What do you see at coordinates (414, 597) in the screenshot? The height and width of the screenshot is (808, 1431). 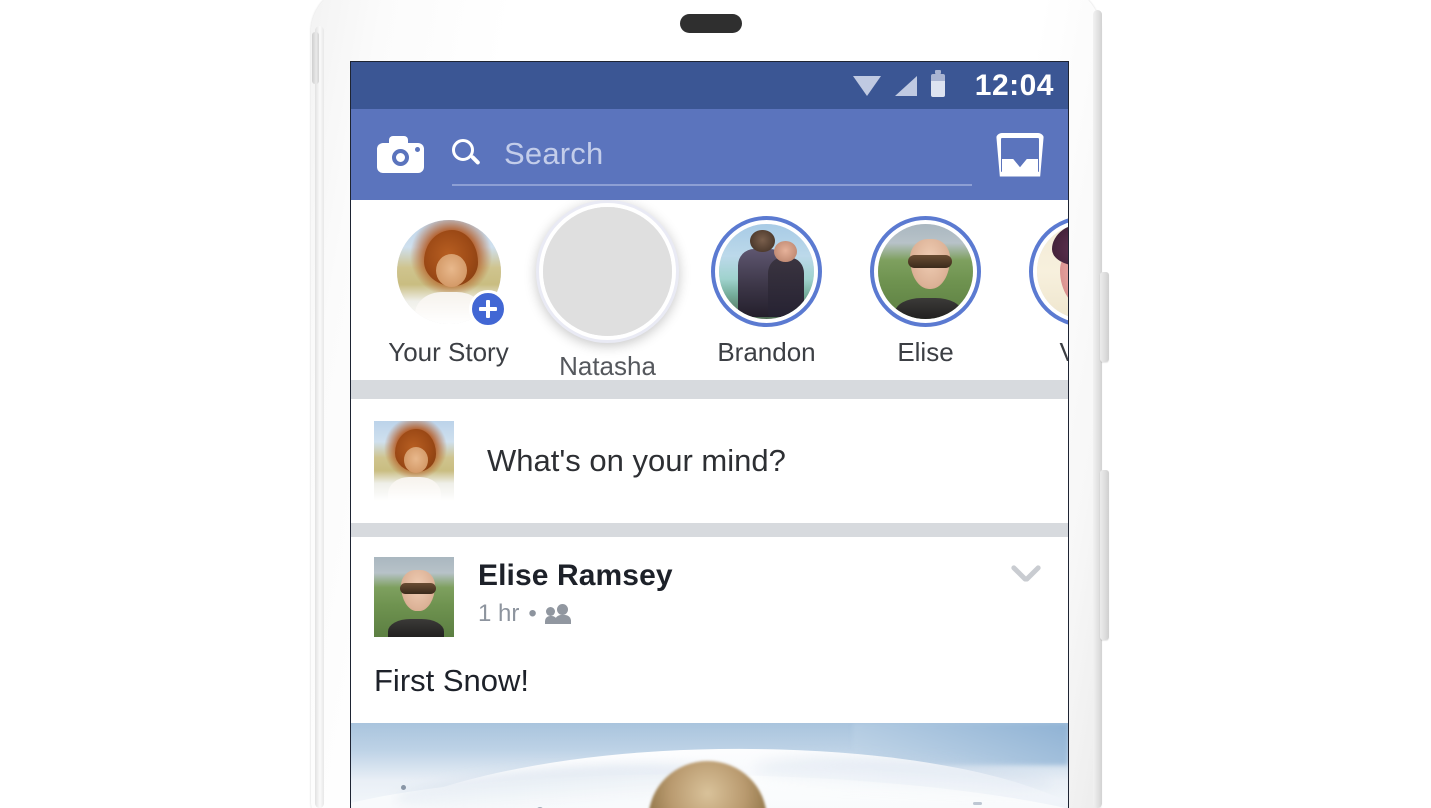 I see `post-author-avatar` at bounding box center [414, 597].